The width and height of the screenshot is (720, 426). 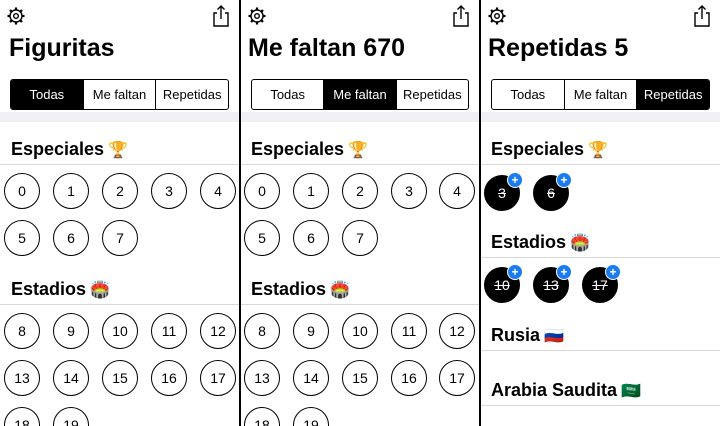 I want to click on section-title: Arabia Saudita, so click(x=554, y=390).